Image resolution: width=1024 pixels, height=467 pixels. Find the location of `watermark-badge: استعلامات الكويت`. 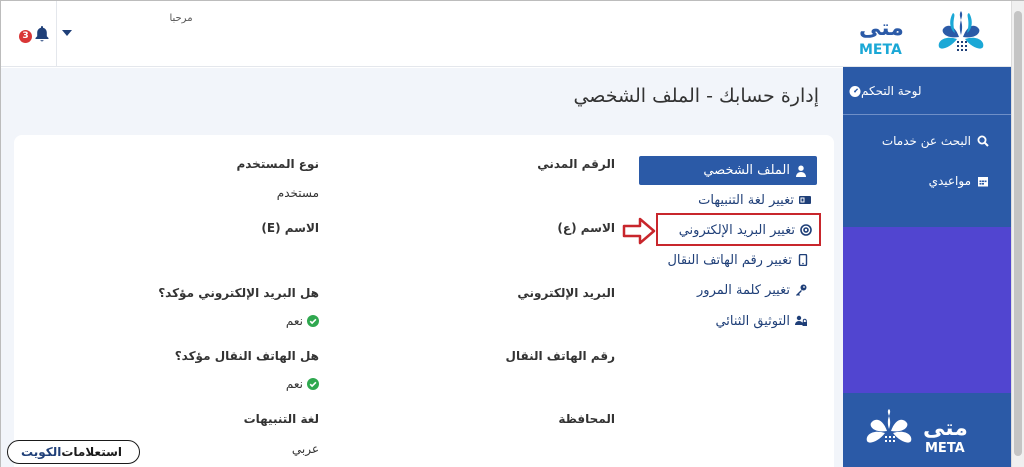

watermark-badge: استعلامات الكويت is located at coordinates (73, 452).